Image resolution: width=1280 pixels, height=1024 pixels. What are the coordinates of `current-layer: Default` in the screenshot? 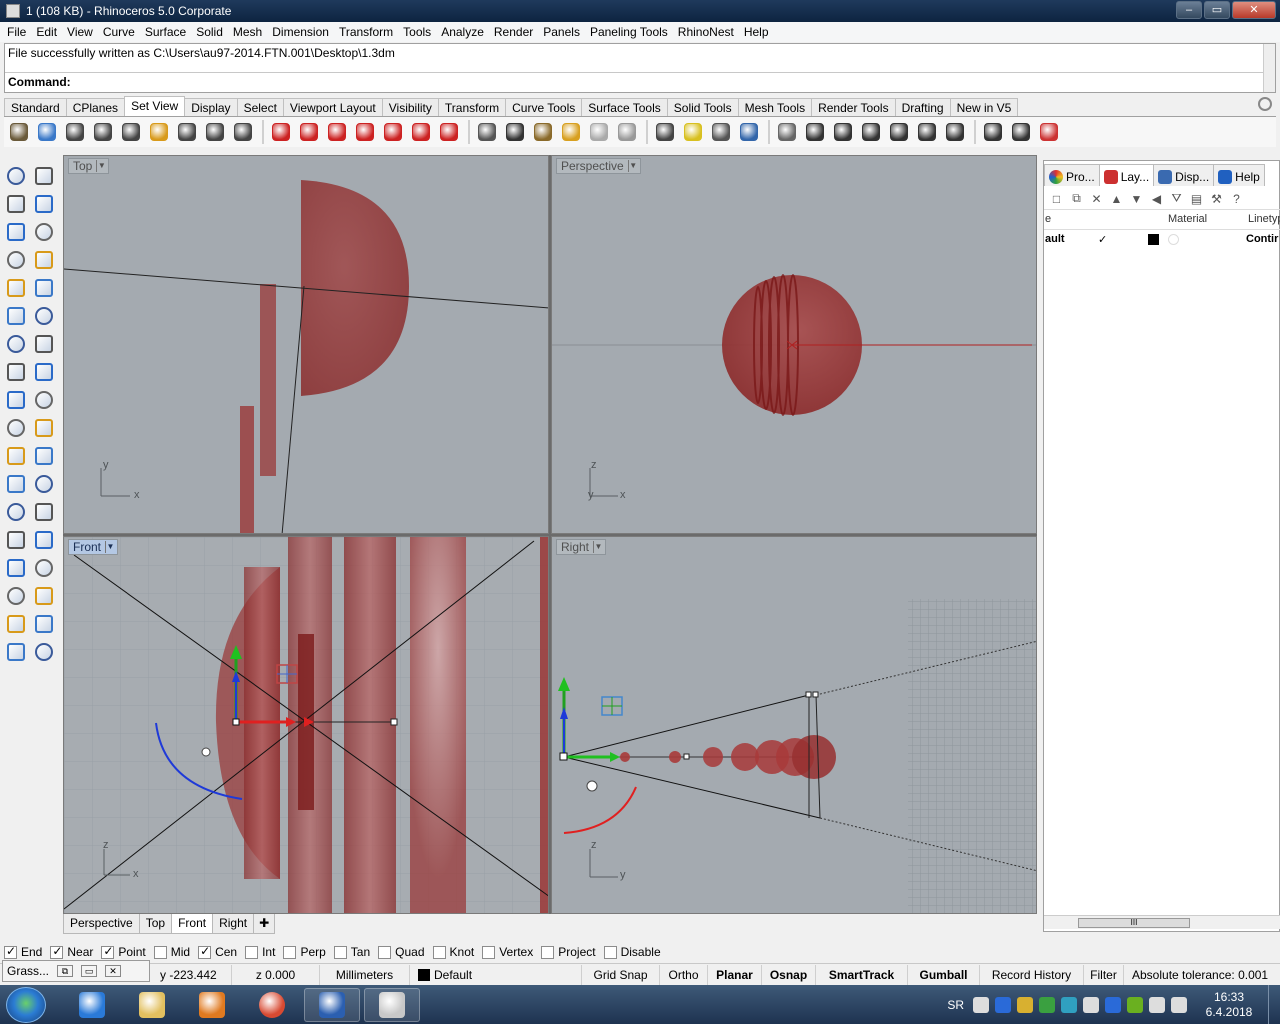 It's located at (496, 974).